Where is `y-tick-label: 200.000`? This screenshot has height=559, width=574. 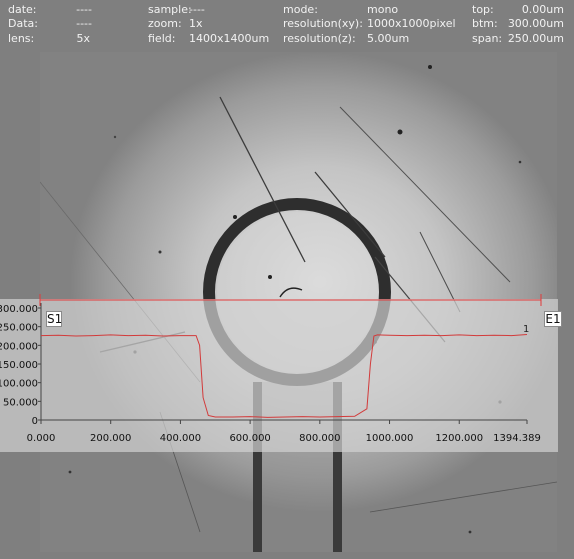 y-tick-label: 200.000 is located at coordinates (19, 346).